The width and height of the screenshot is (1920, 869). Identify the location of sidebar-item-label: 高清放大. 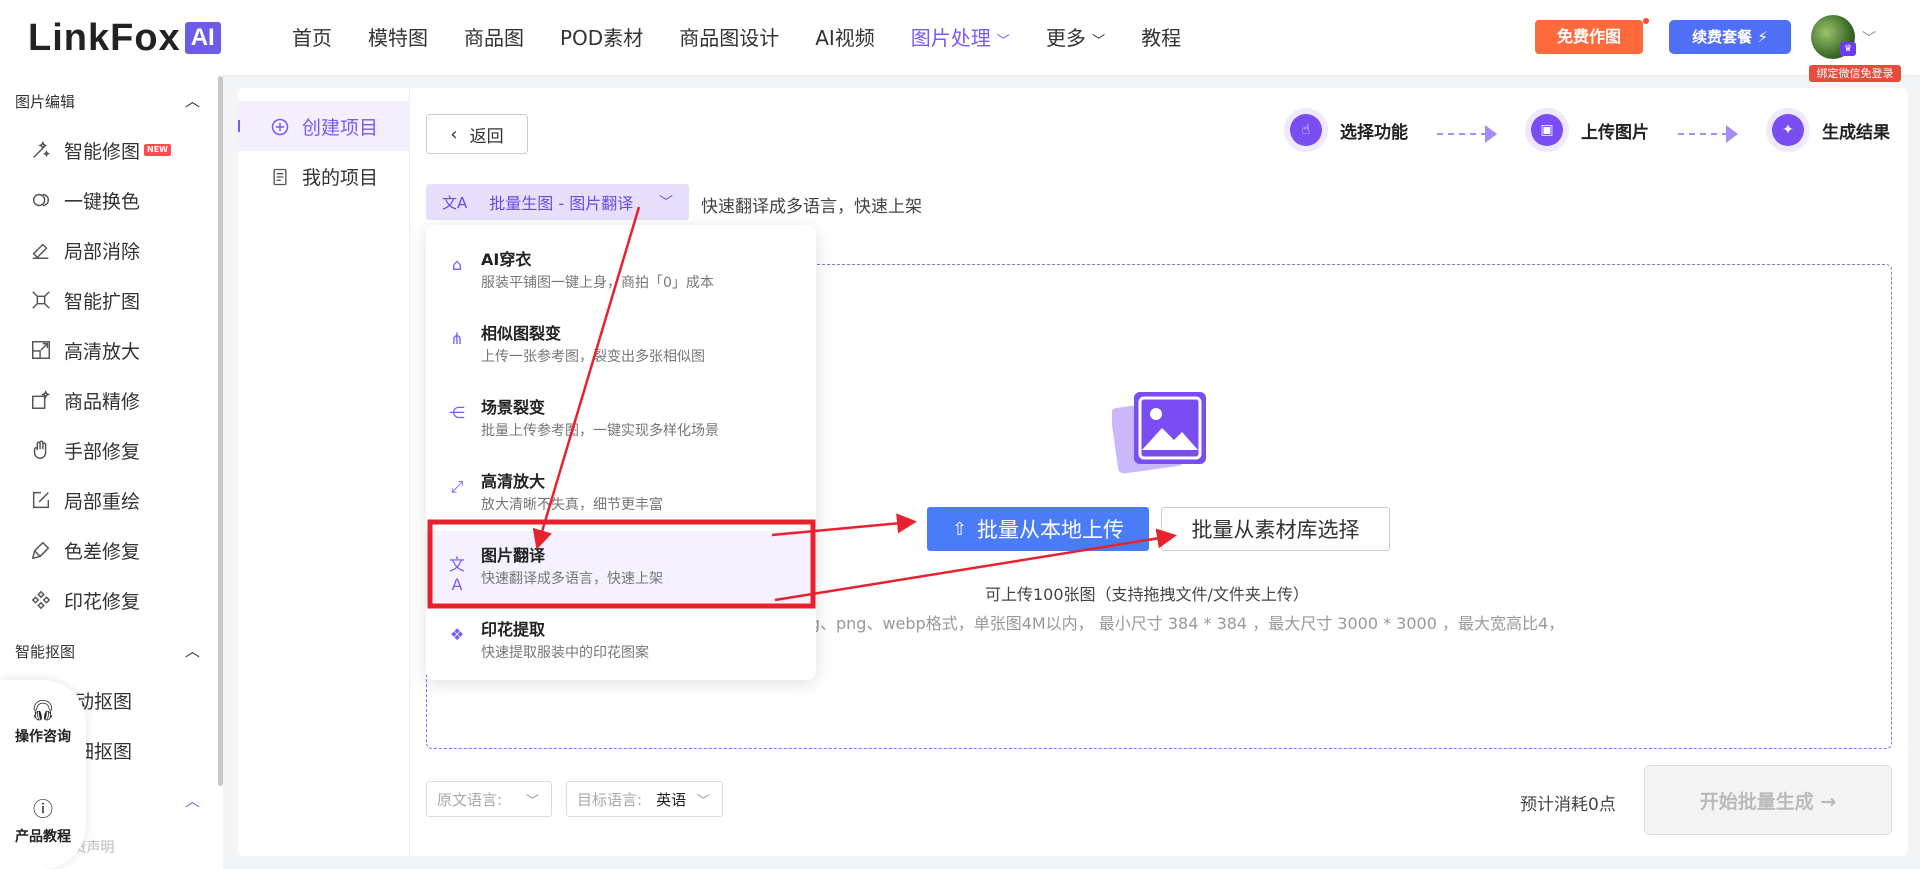
(102, 351).